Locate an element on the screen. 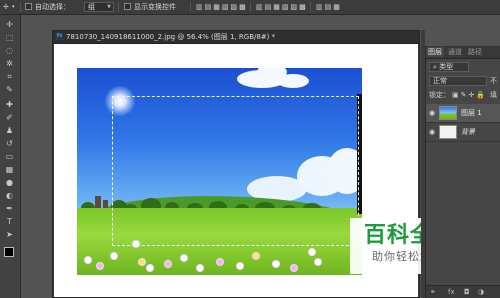 Image resolution: width=500 pixels, height=298 pixels. layer-row: ◉ 背景 is located at coordinates (463, 132).